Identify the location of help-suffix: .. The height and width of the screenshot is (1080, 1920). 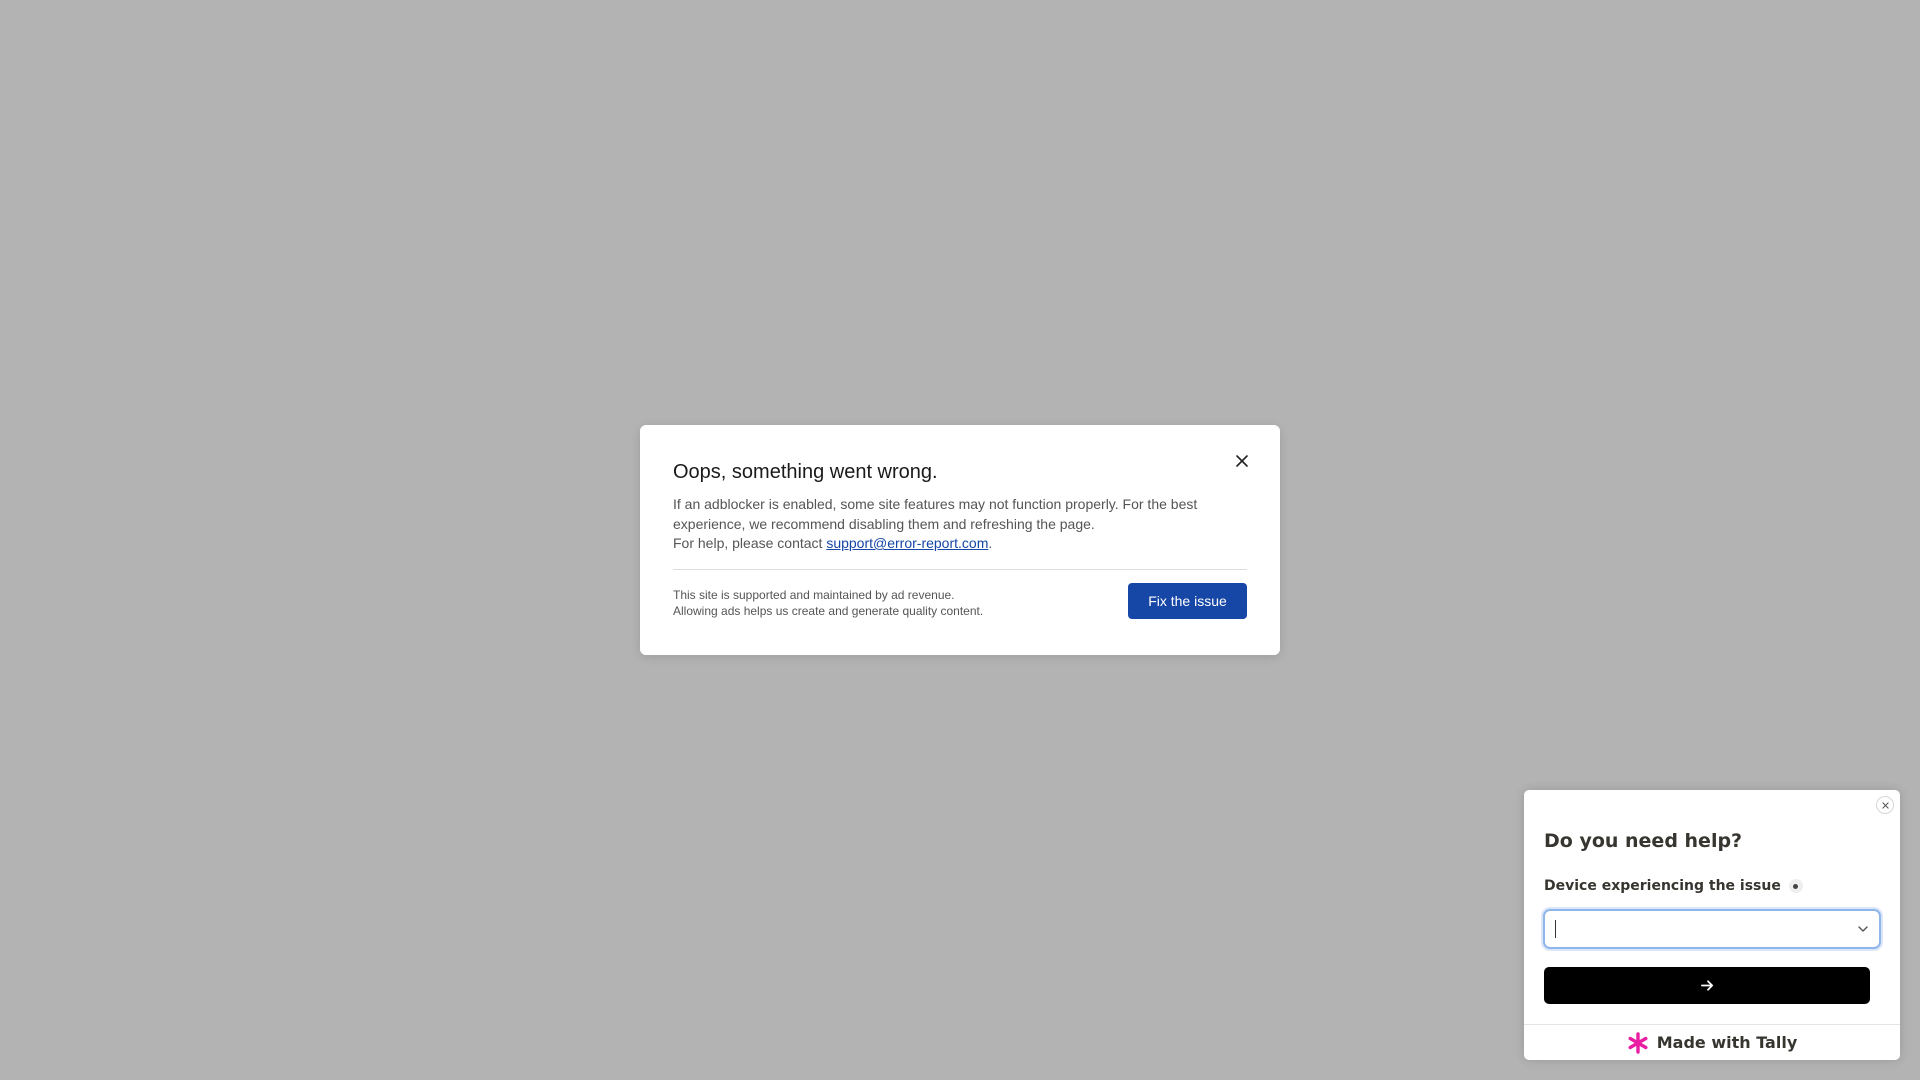
(990, 543).